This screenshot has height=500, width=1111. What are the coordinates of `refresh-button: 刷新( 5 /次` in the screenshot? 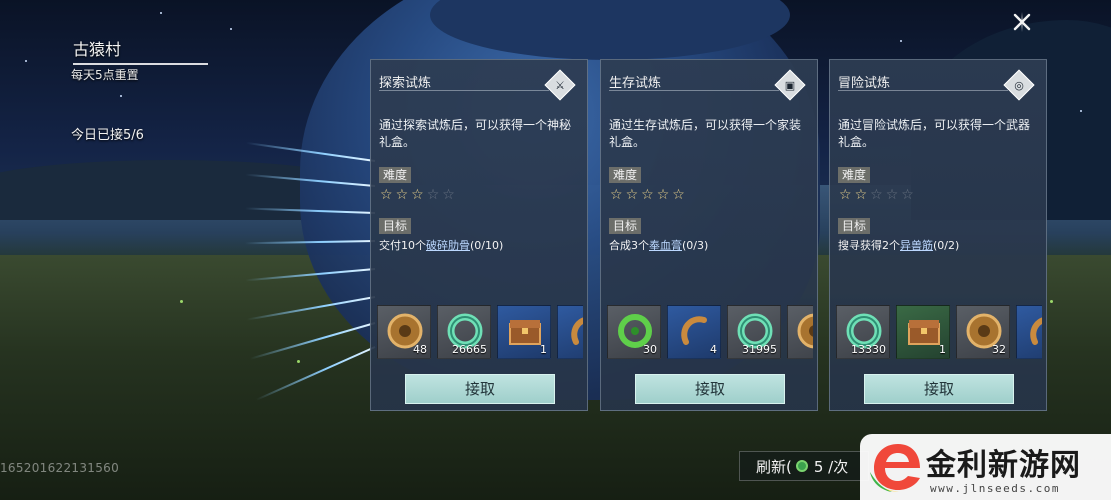 It's located at (804, 466).